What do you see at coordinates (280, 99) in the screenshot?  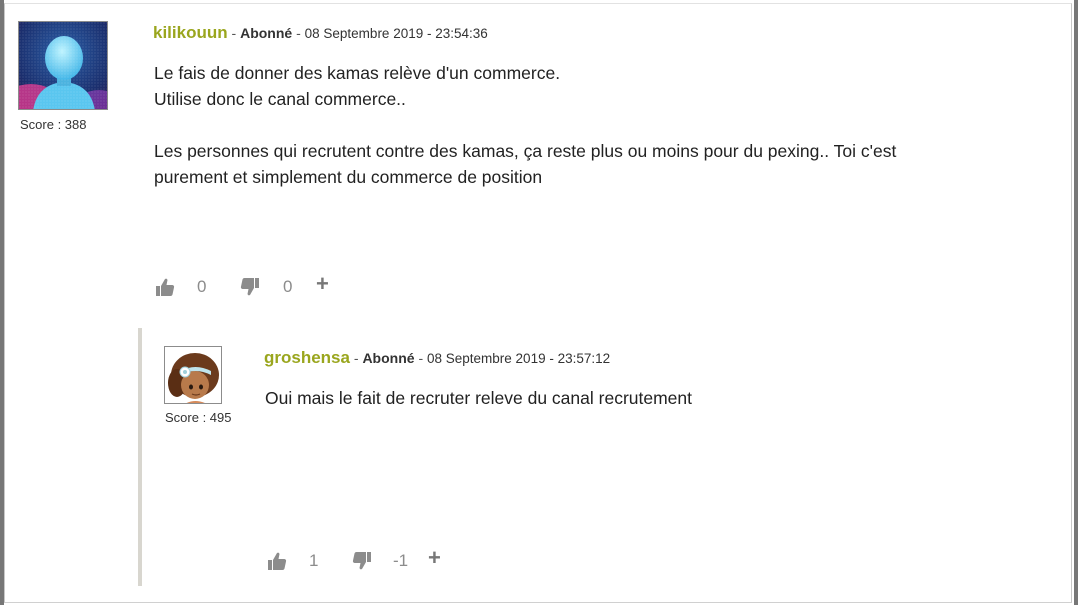 I see `comment-line: Utilise donc le canal commerce..` at bounding box center [280, 99].